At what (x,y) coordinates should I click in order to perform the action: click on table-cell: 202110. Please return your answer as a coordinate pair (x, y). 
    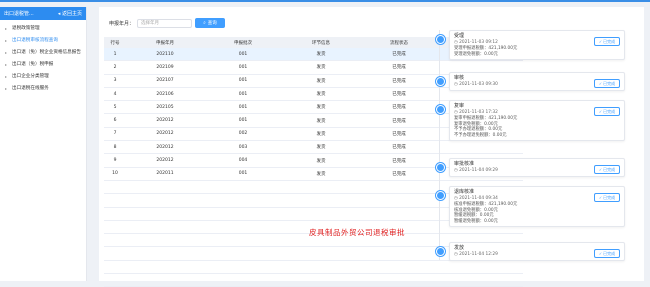
    Looking at the image, I should click on (165, 54).